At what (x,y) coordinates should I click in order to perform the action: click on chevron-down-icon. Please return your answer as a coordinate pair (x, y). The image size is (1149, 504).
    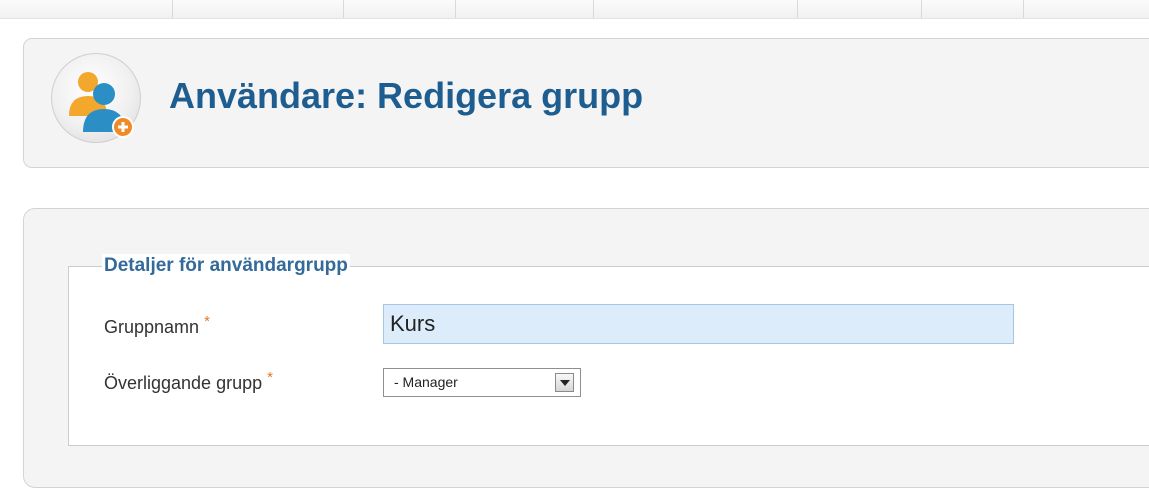
    Looking at the image, I should click on (564, 382).